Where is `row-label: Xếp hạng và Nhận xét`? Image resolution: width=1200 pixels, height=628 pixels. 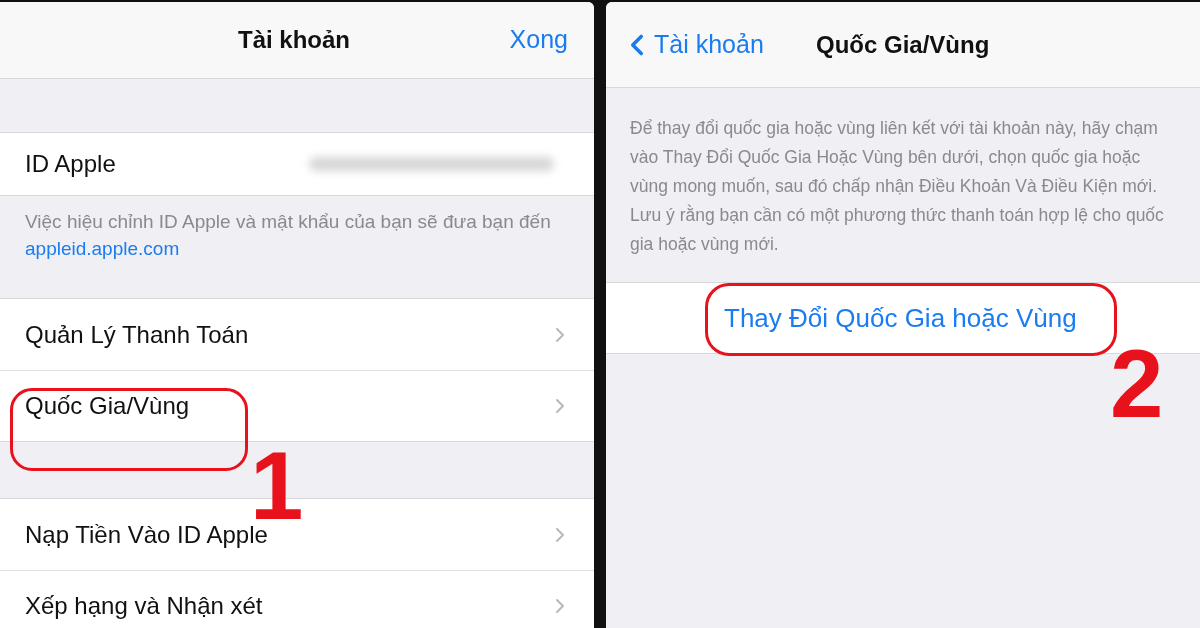 row-label: Xếp hạng và Nhận xét is located at coordinates (144, 606).